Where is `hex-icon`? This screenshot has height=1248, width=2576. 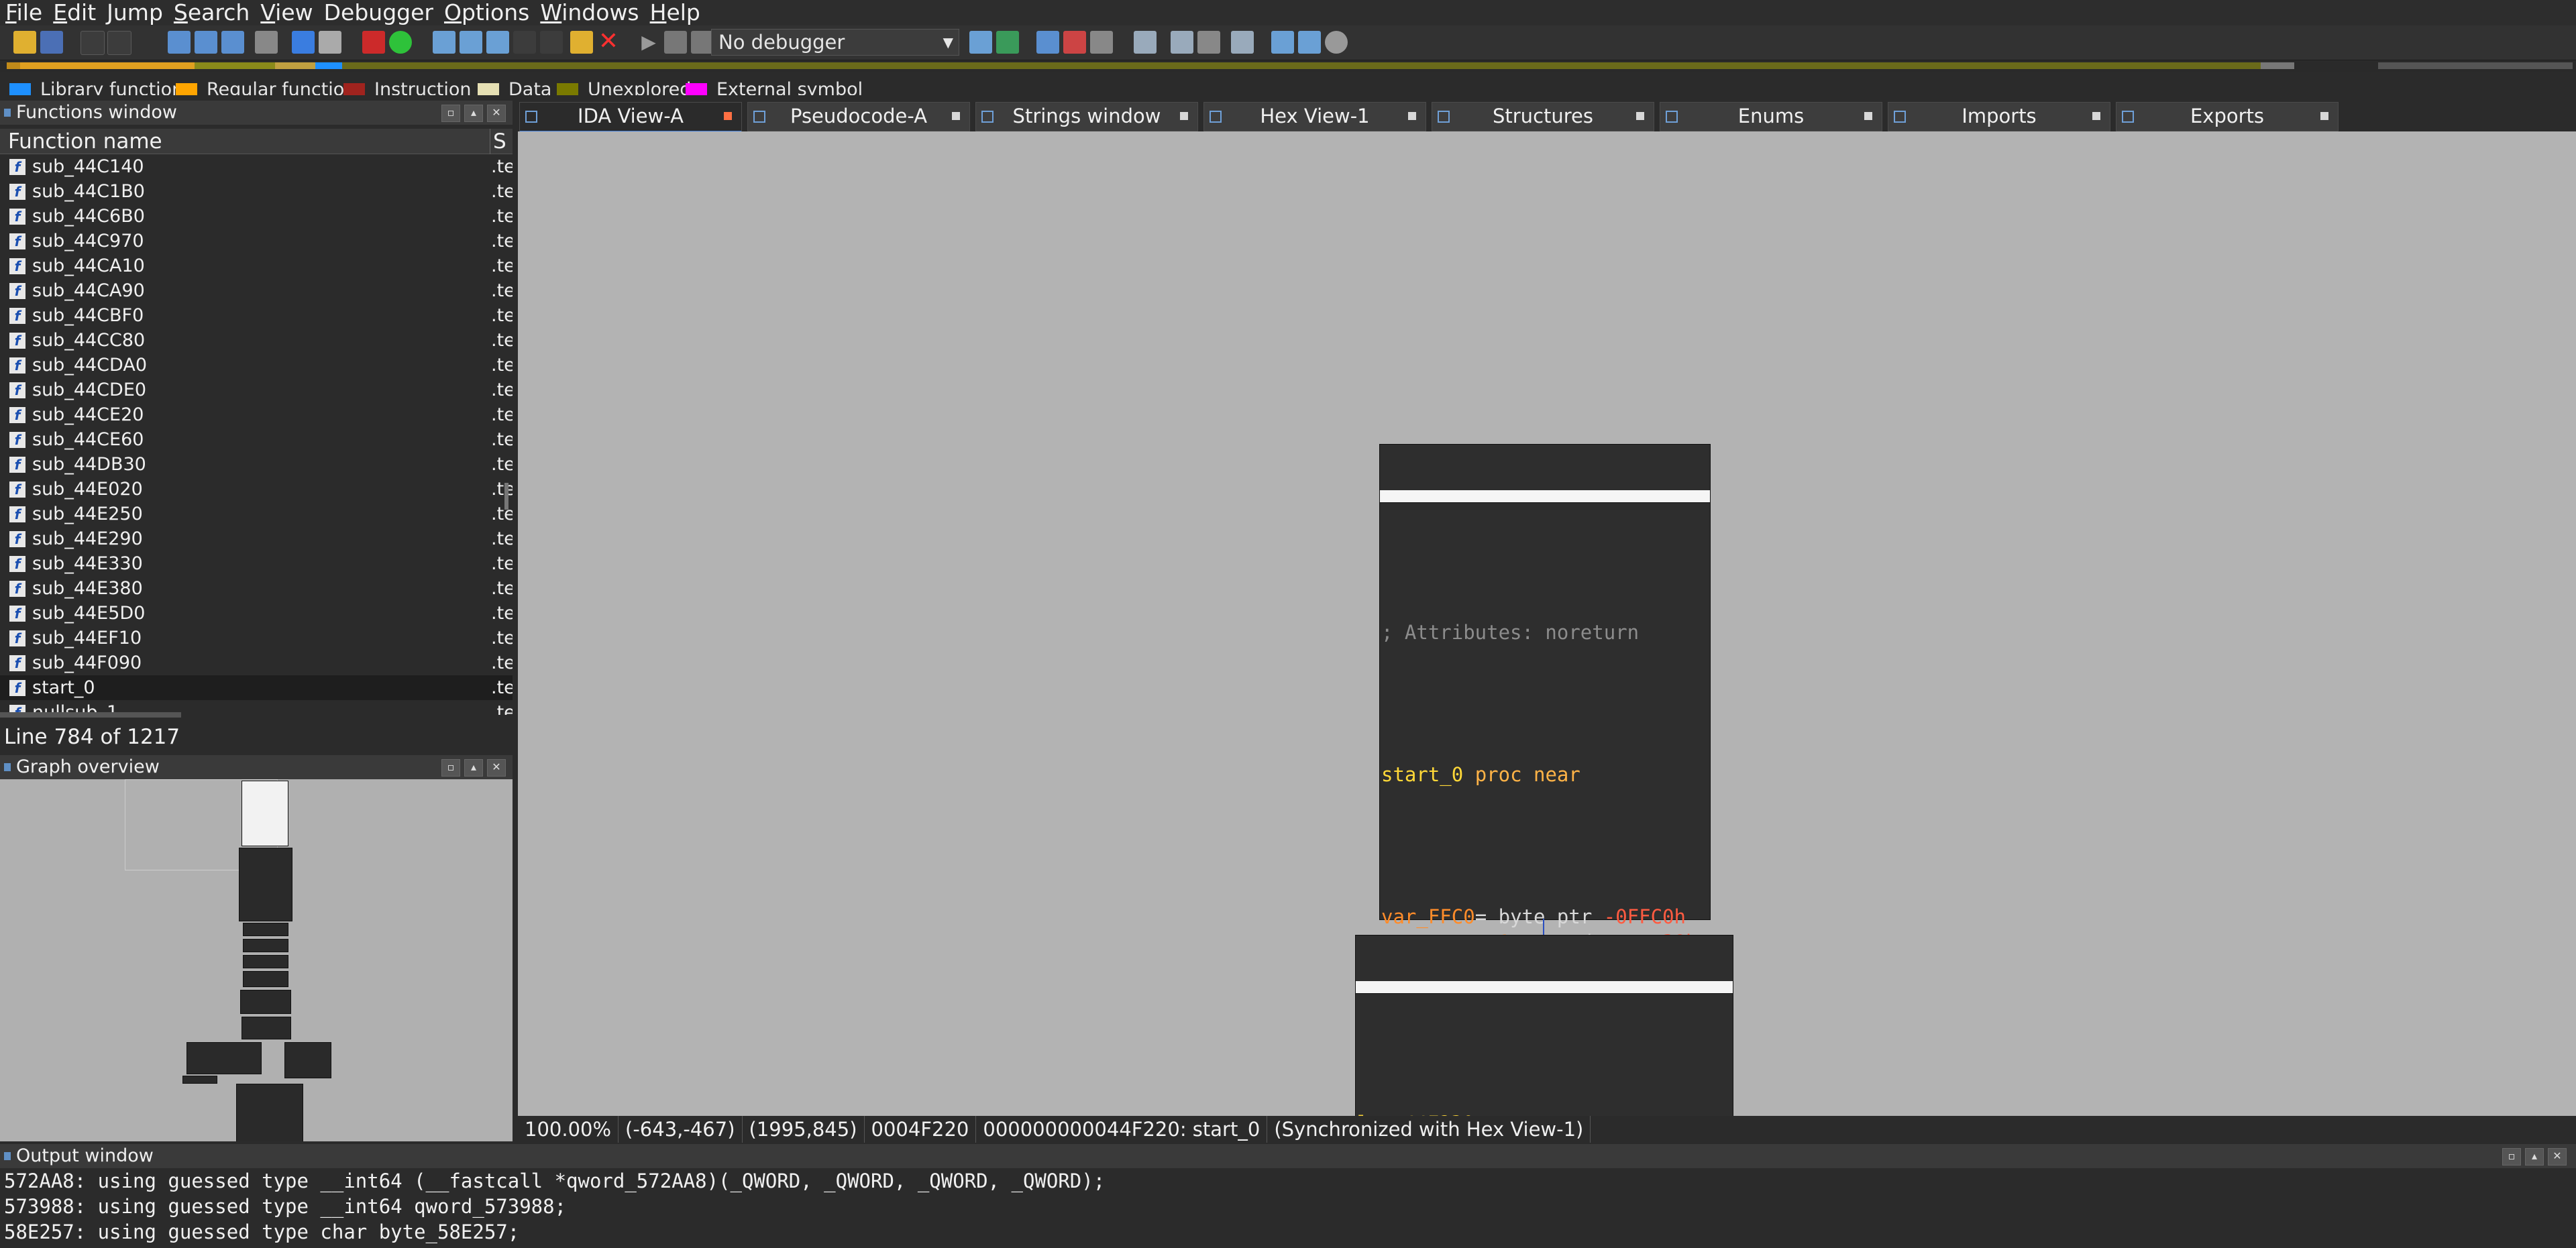 hex-icon is located at coordinates (444, 42).